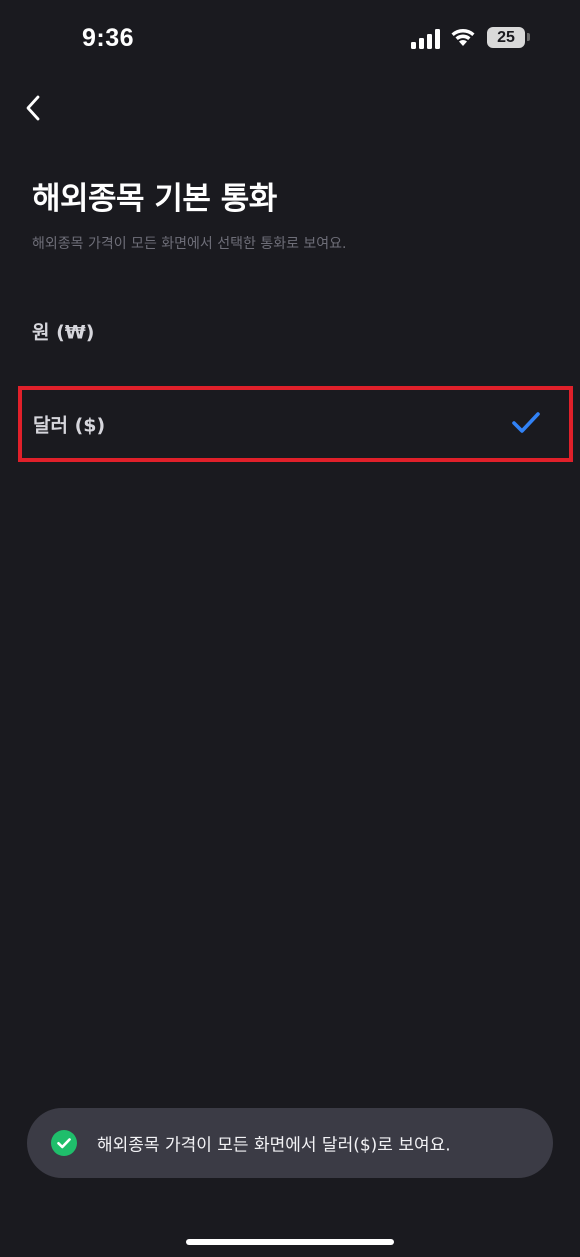  I want to click on check-circle-icon, so click(64, 1143).